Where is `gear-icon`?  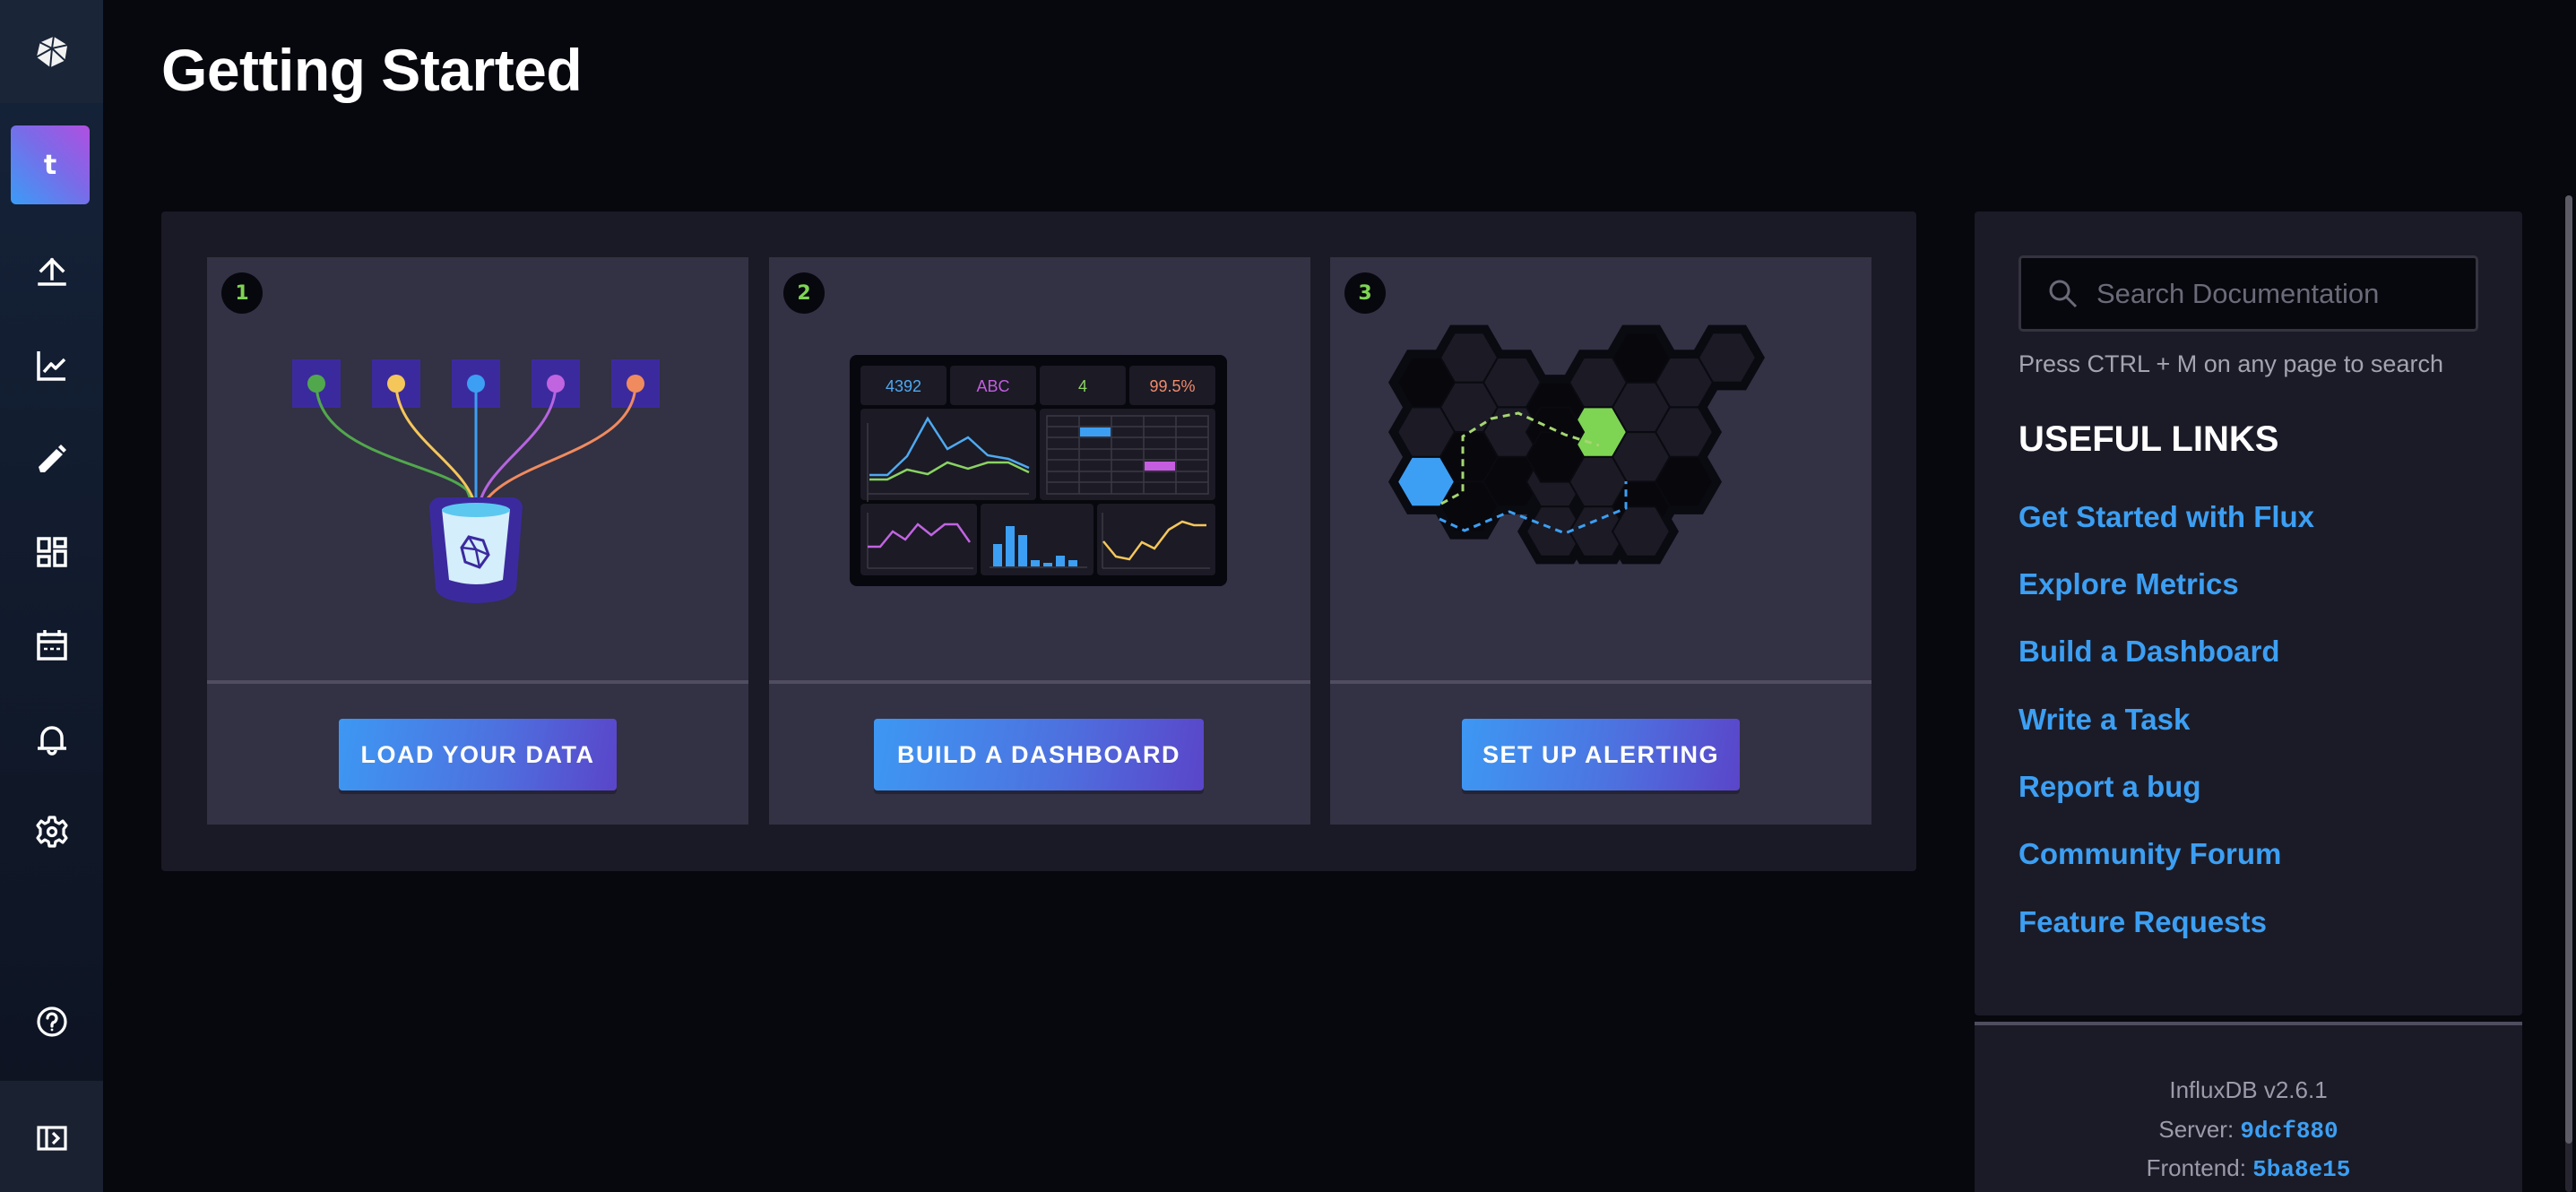 gear-icon is located at coordinates (51, 832).